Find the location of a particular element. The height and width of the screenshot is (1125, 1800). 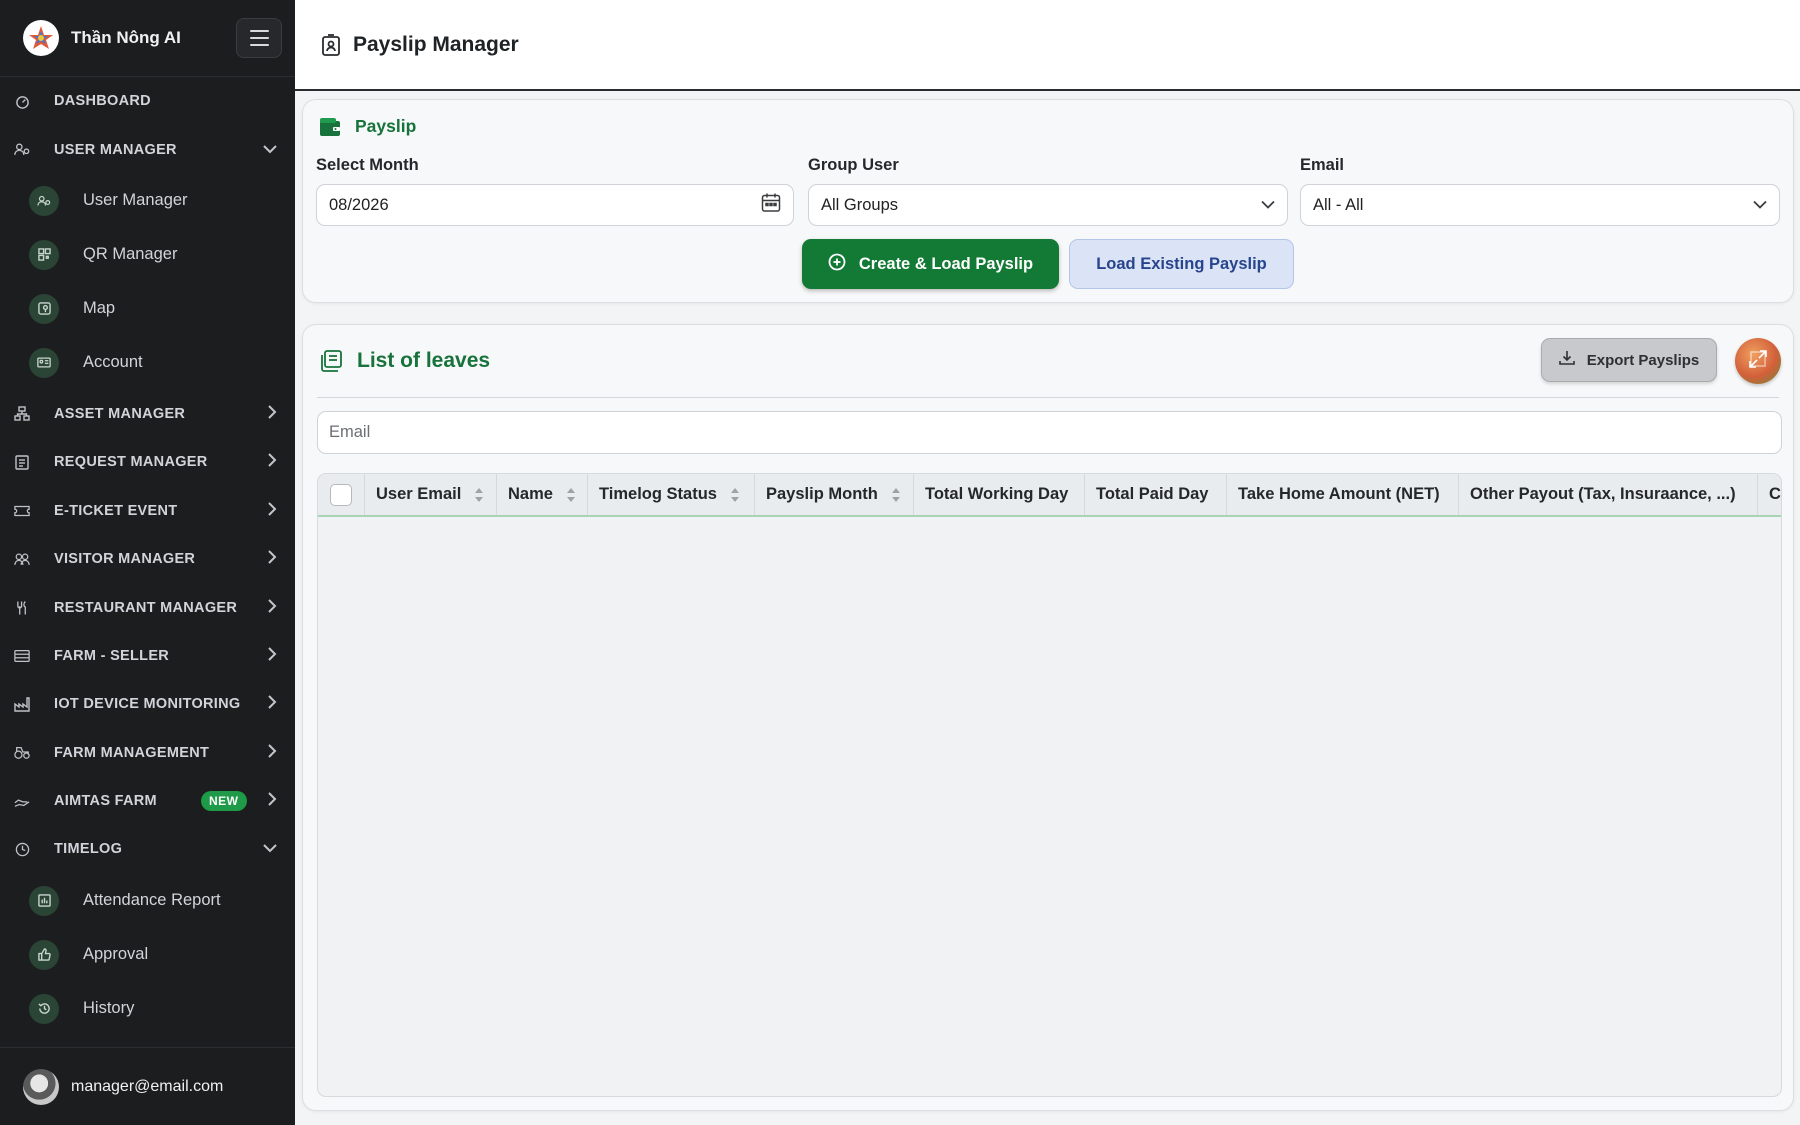

sidebar-item-label: FARM MANAGEMENT is located at coordinates (132, 752).